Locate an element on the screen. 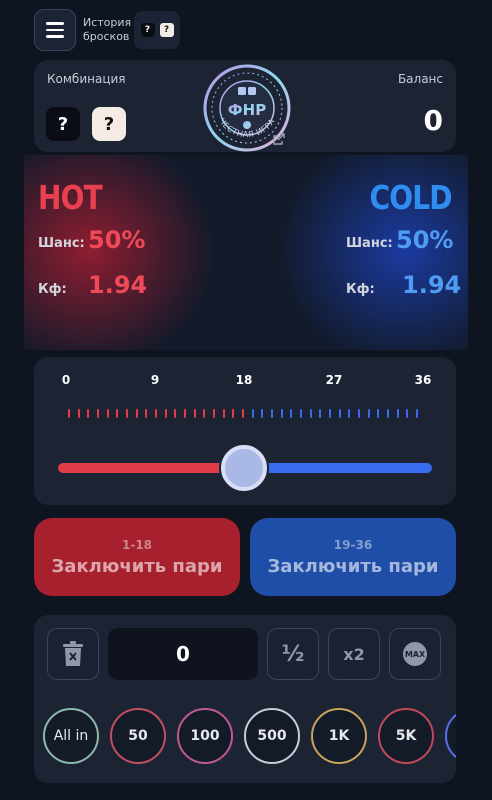 This screenshot has width=492, height=800. bet-cold-label: Заключить пари is located at coordinates (353, 566).